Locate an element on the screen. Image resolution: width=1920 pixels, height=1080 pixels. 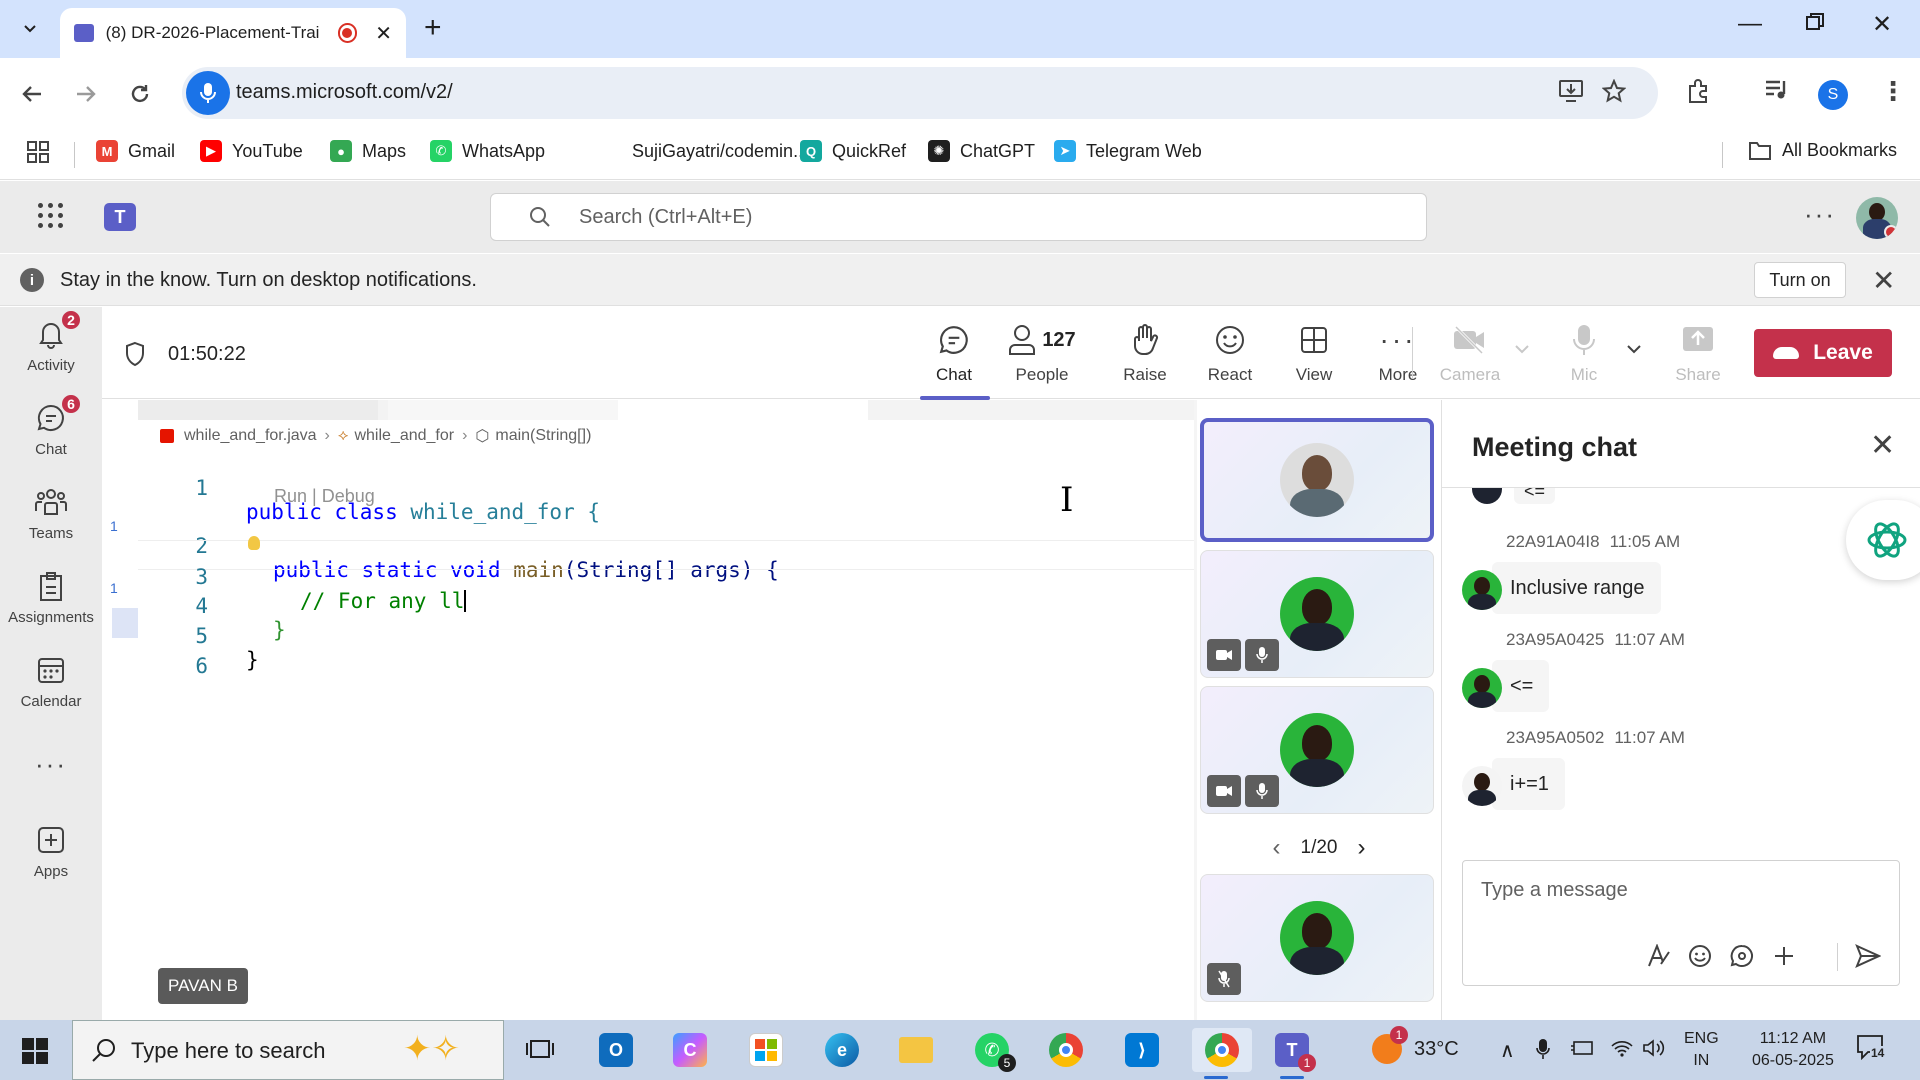
react-button: React is located at coordinates (1230, 353).